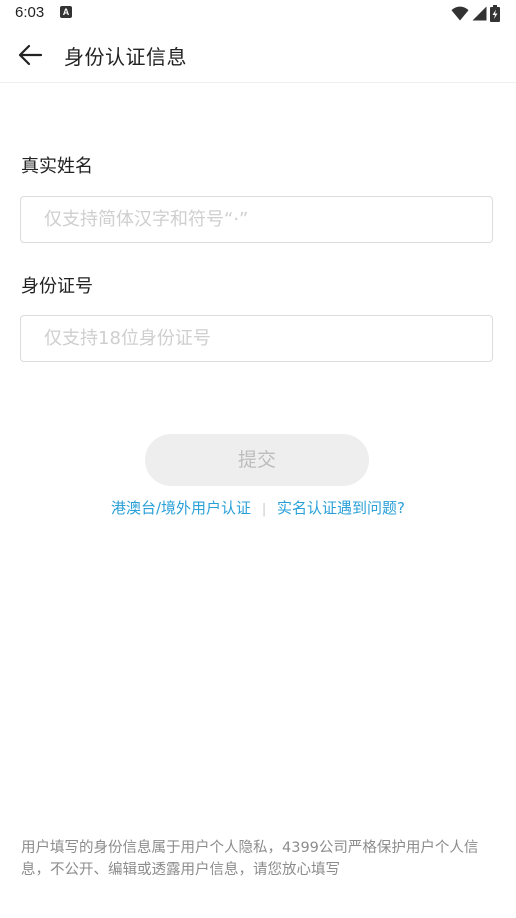 The width and height of the screenshot is (516, 918). What do you see at coordinates (66, 12) in the screenshot?
I see `notification-a-icon: A` at bounding box center [66, 12].